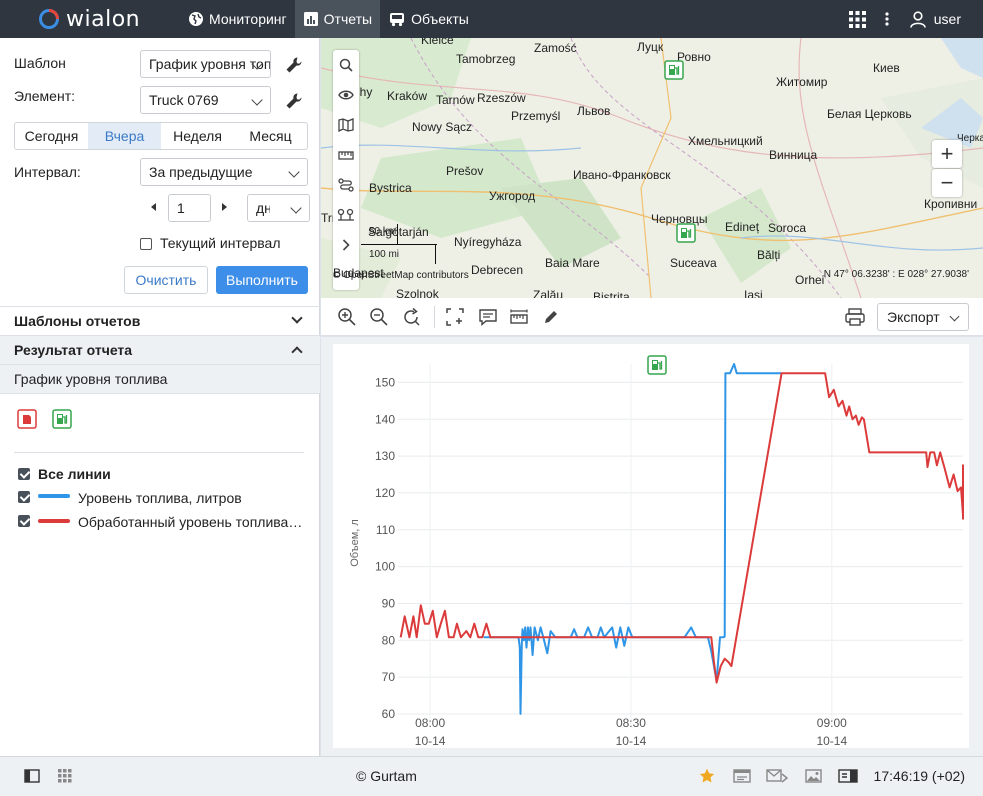 The height and width of the screenshot is (796, 983). What do you see at coordinates (47, 172) in the screenshot?
I see `interval-label: Интервал:` at bounding box center [47, 172].